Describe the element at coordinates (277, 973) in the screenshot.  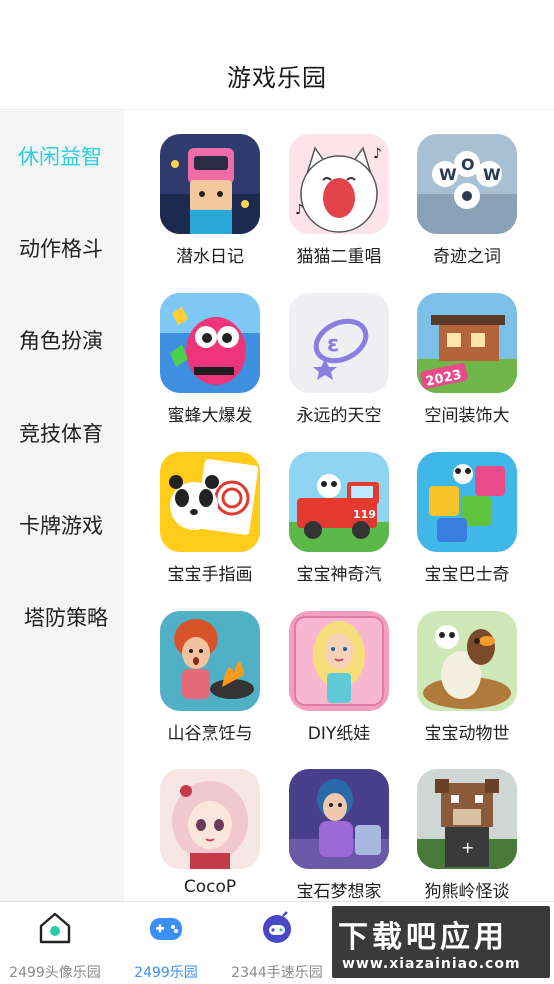
I see `tab-label: 2344手速乐园` at that location.